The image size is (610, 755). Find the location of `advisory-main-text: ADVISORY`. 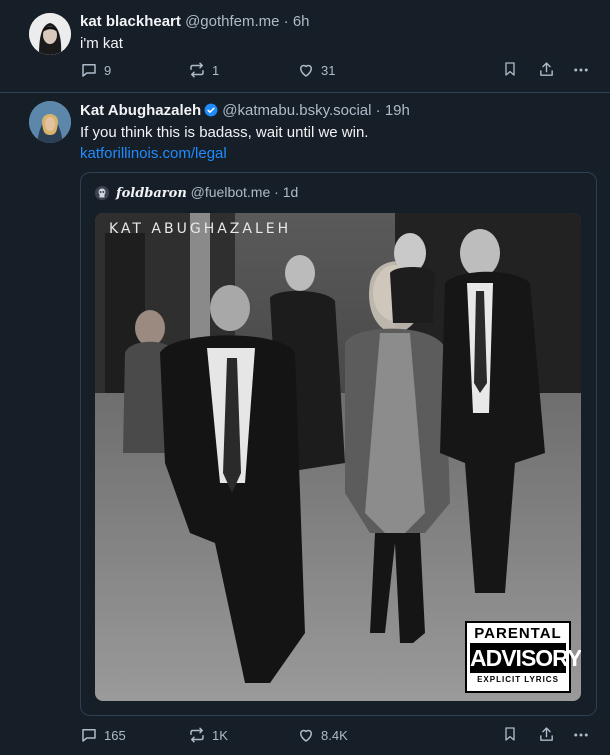

advisory-main-text: ADVISORY is located at coordinates (525, 658).